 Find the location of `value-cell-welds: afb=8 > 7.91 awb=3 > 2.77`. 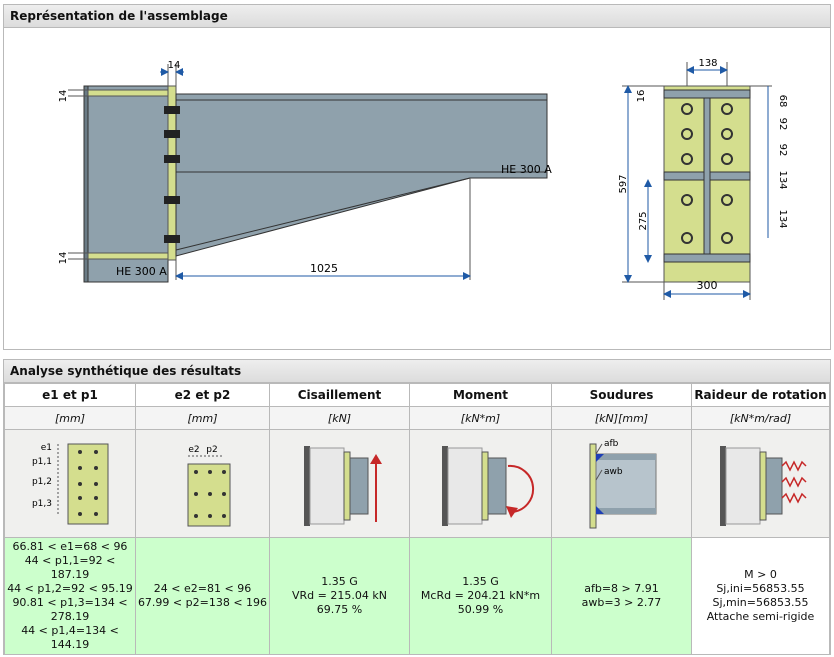

value-cell-welds: afb=8 > 7.91 awb=3 > 2.77 is located at coordinates (621, 596).